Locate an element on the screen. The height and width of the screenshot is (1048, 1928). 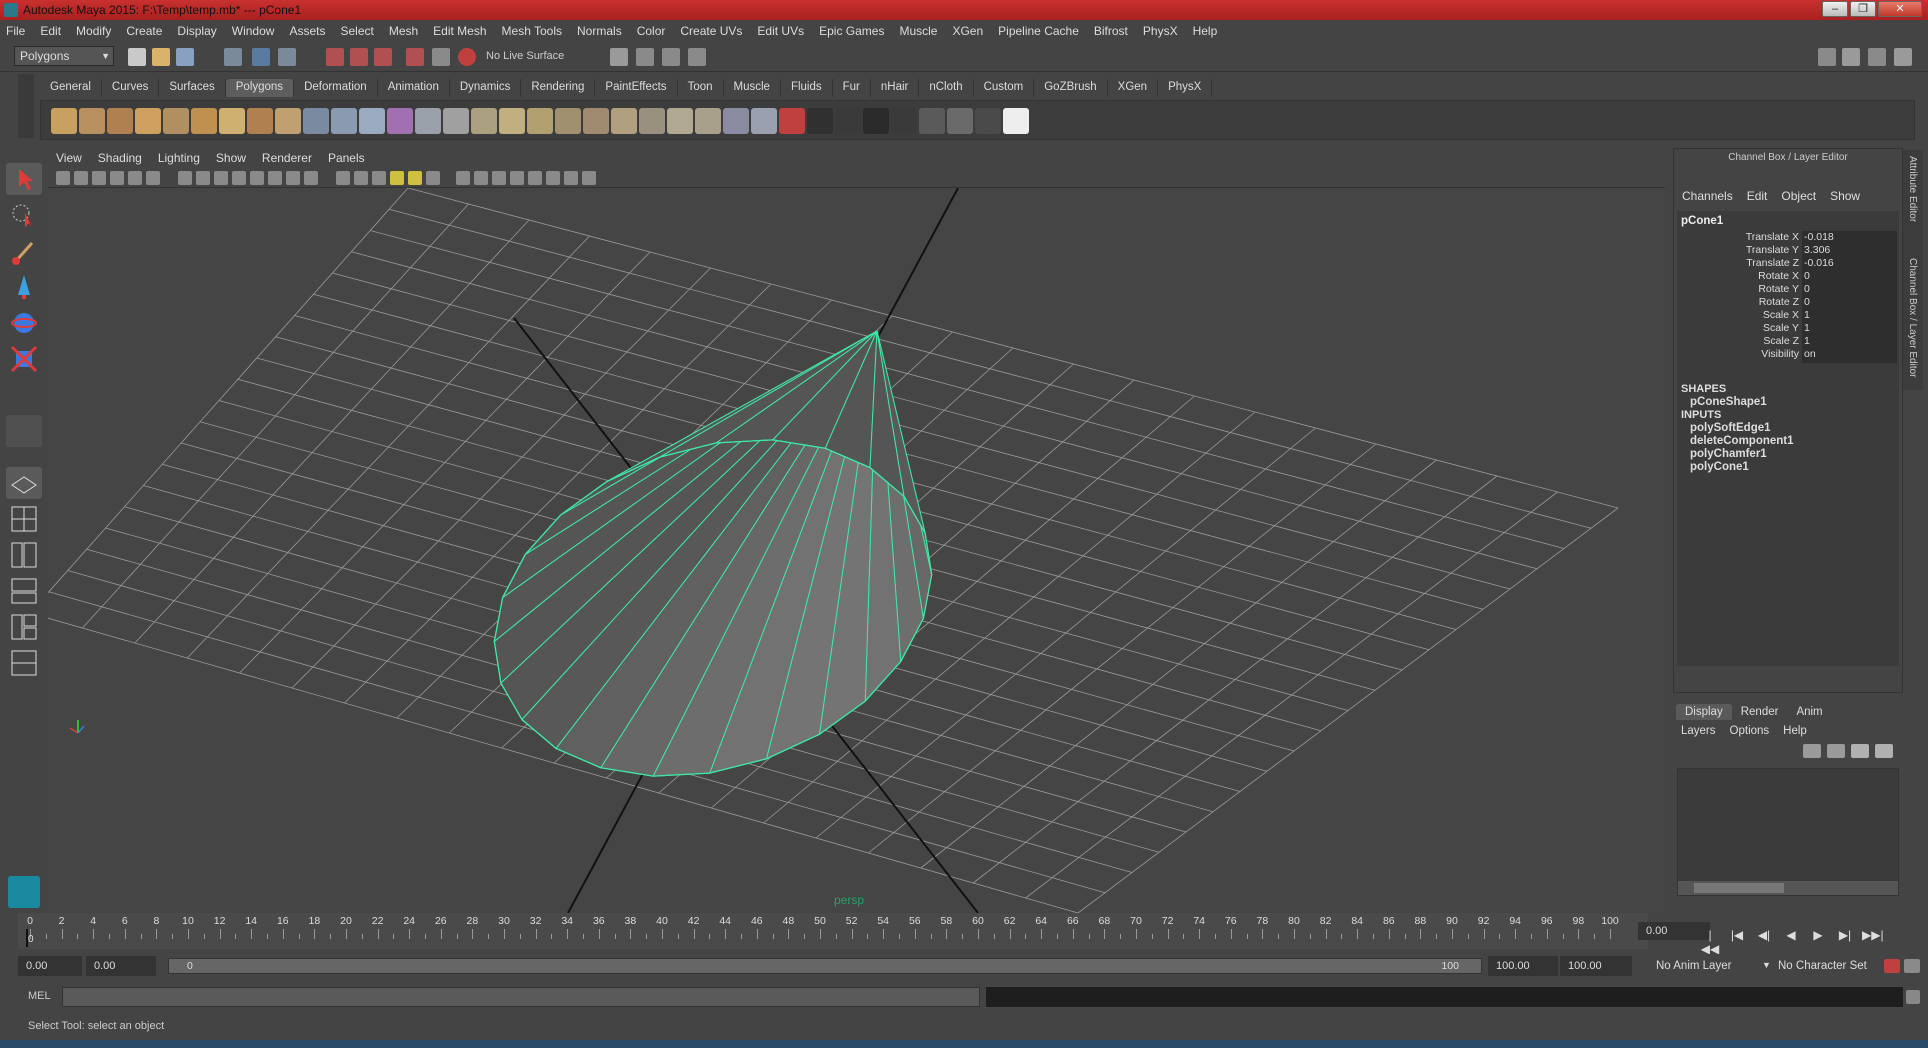
xray-components-icon is located at coordinates (589, 178).